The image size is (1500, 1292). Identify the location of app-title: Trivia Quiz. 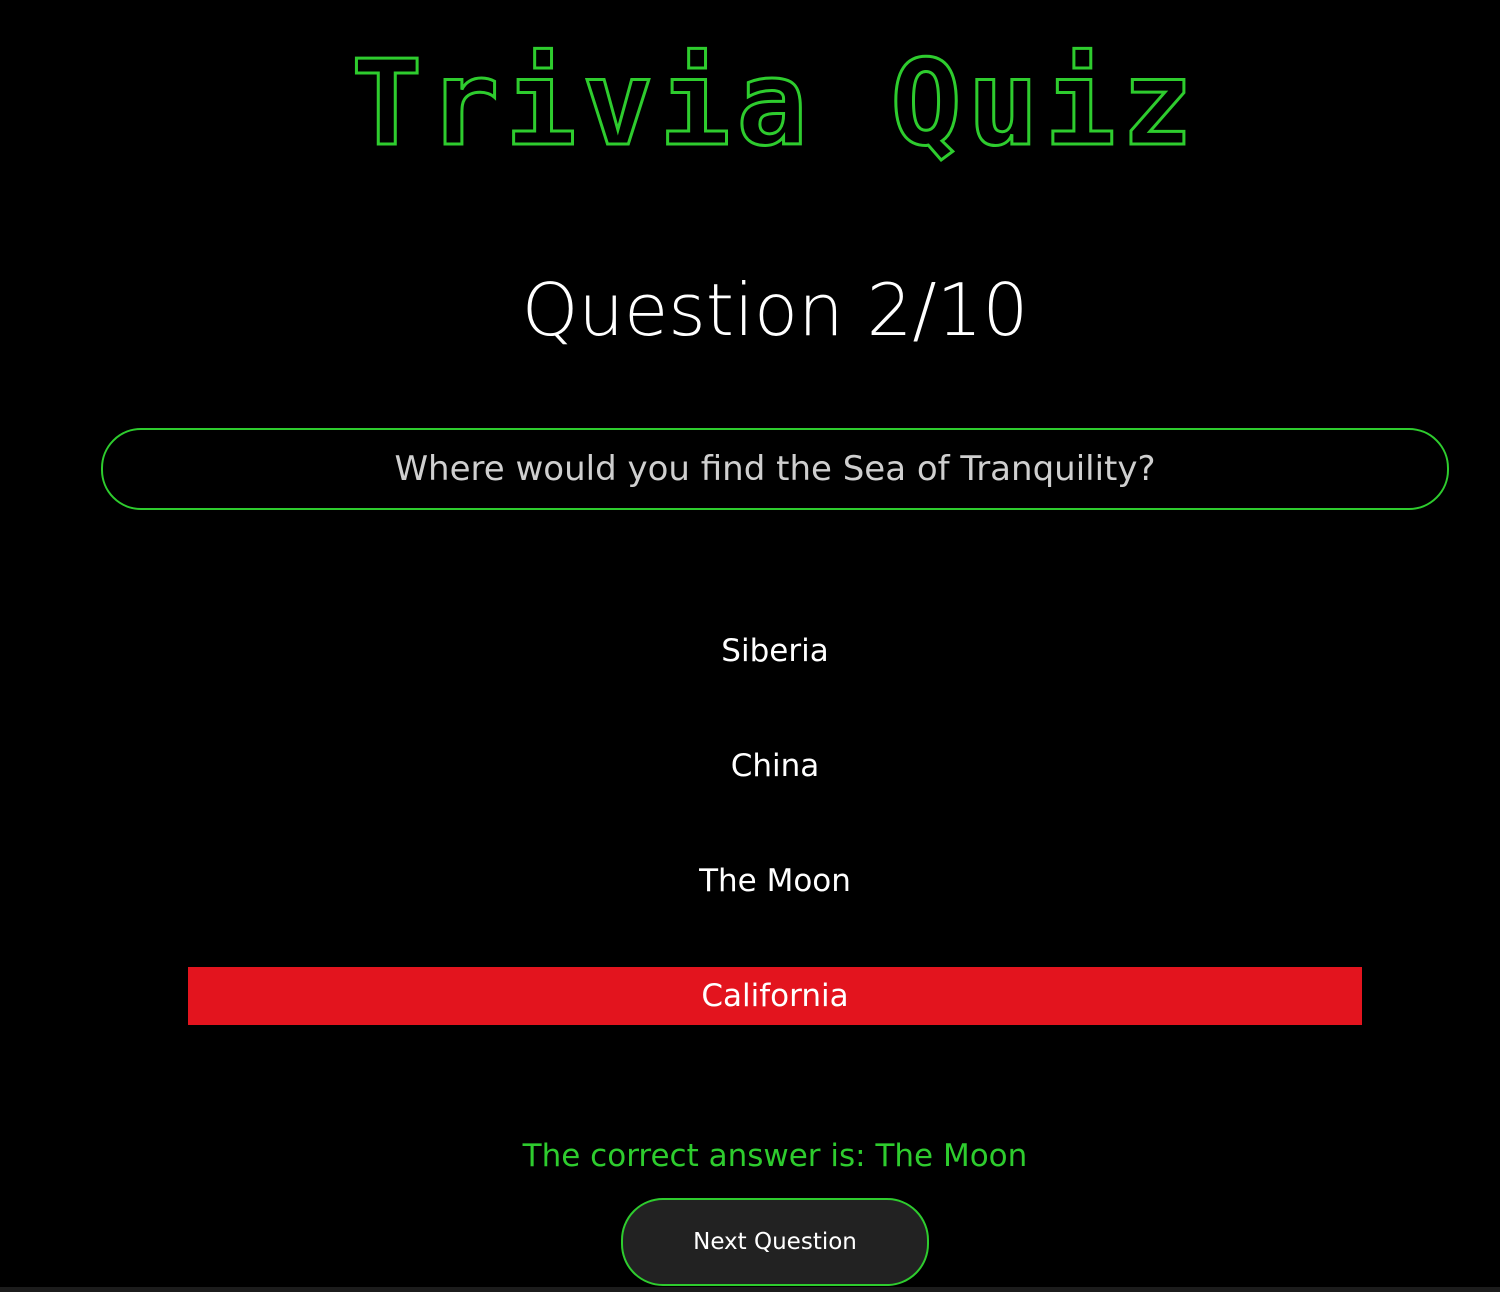
(774, 103).